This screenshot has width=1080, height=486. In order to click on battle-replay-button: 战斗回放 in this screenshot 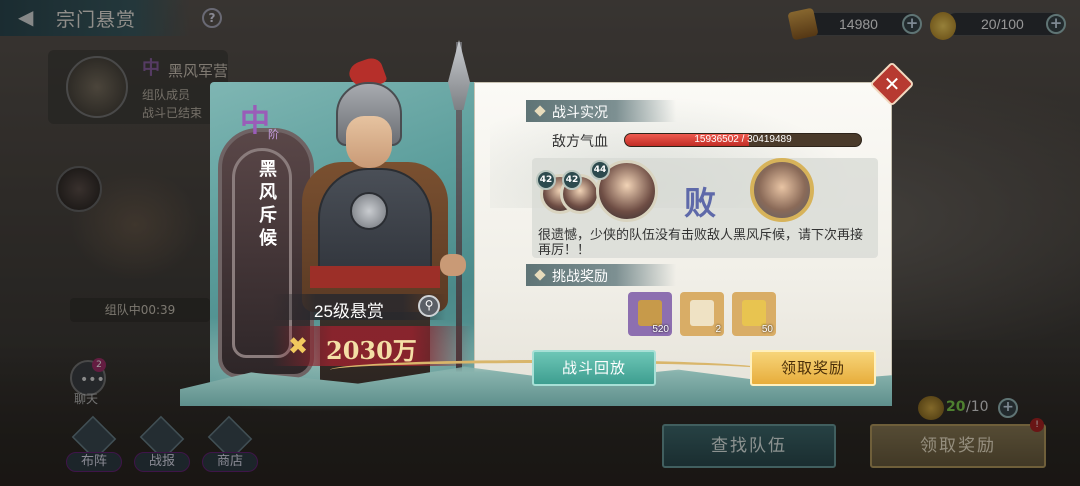, I will do `click(594, 368)`.